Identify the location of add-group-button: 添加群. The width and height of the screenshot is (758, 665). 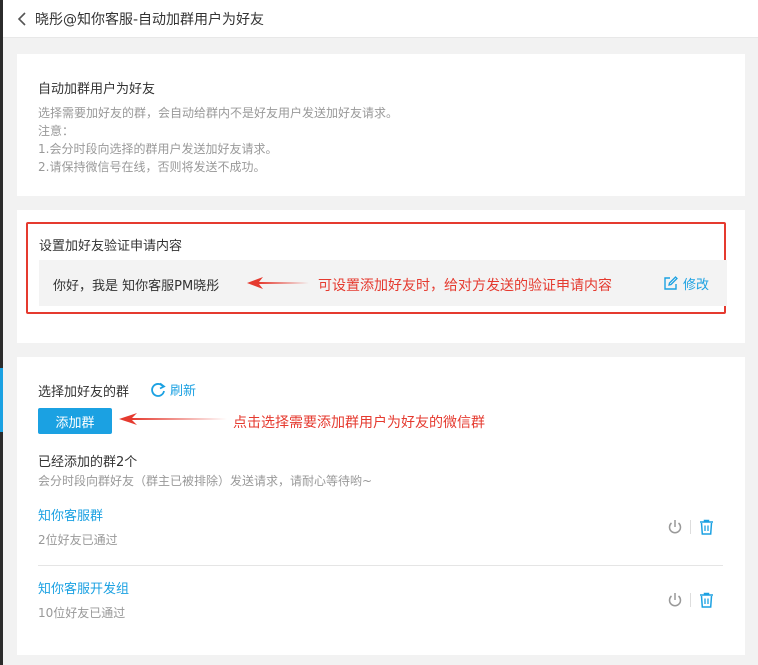
(75, 421).